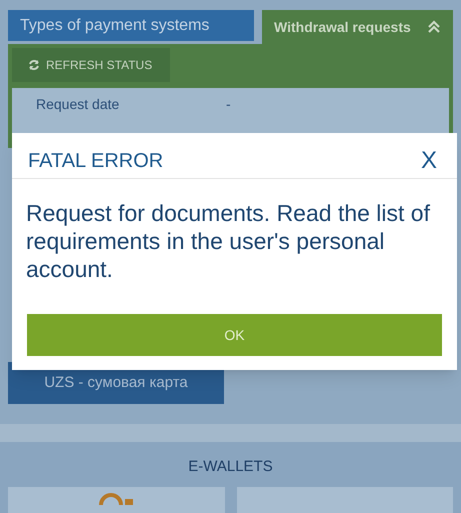 Image resolution: width=461 pixels, height=513 pixels. Describe the element at coordinates (434, 27) in the screenshot. I see `chevrons-up-icon` at that location.